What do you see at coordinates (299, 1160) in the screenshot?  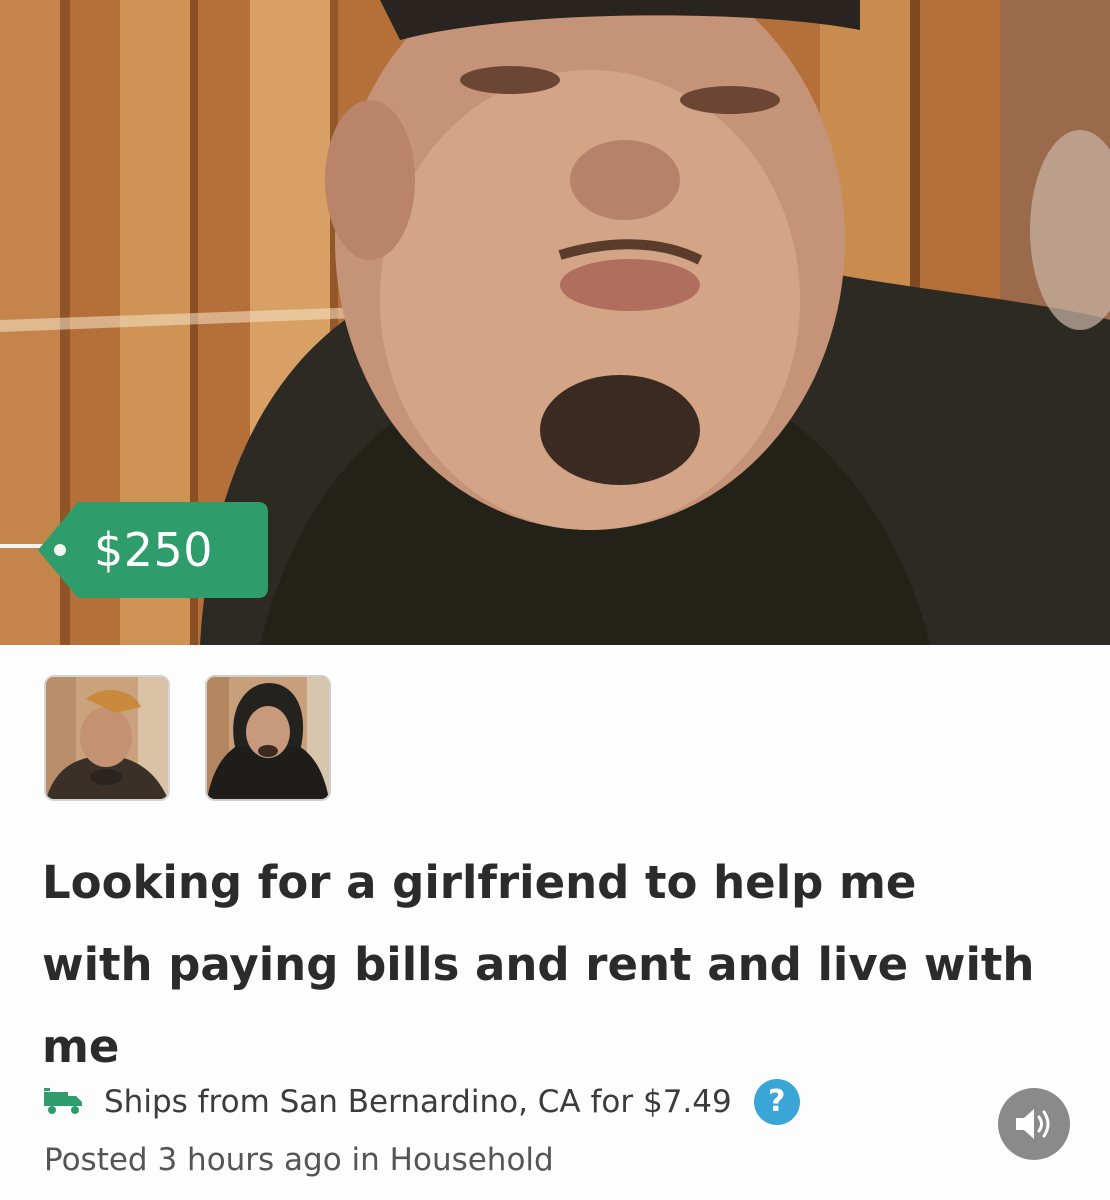 I see `posted-info: Posted 3 hours ago in Household` at bounding box center [299, 1160].